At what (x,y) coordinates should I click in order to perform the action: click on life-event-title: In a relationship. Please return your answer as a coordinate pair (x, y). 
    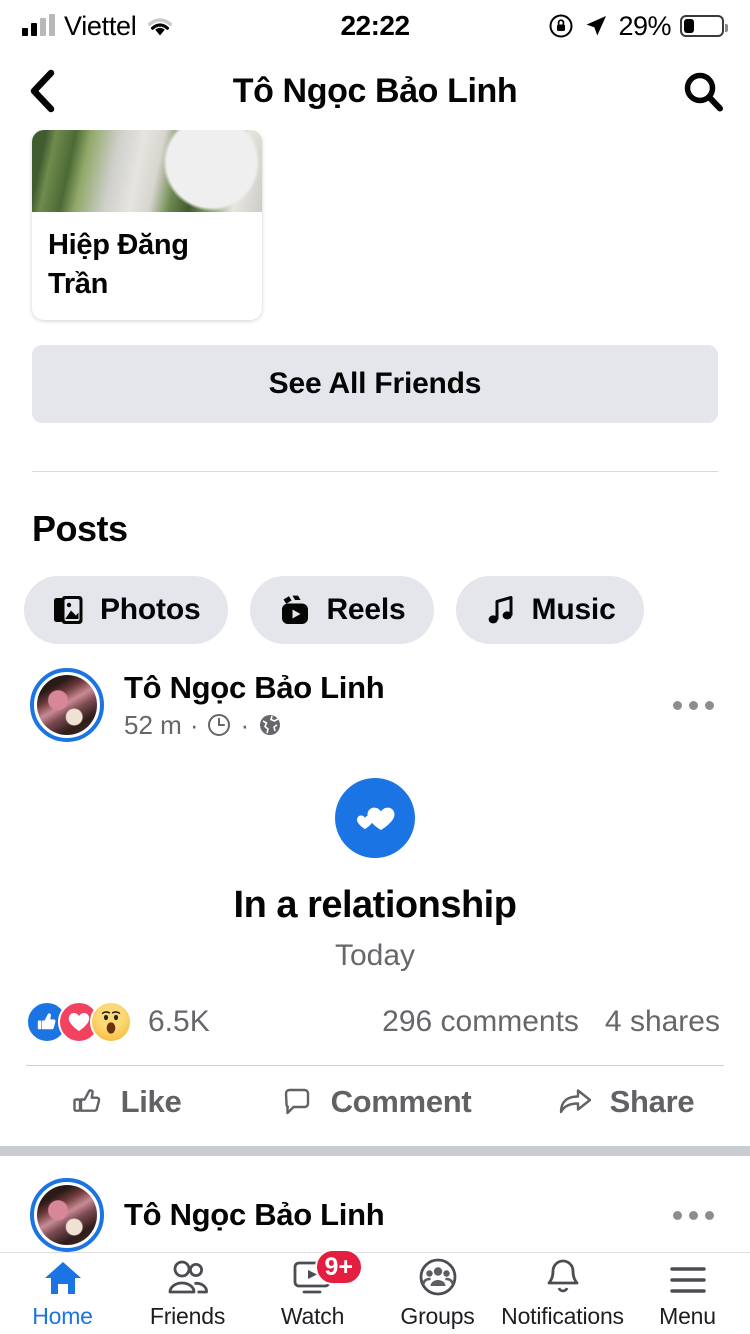
    Looking at the image, I should click on (375, 905).